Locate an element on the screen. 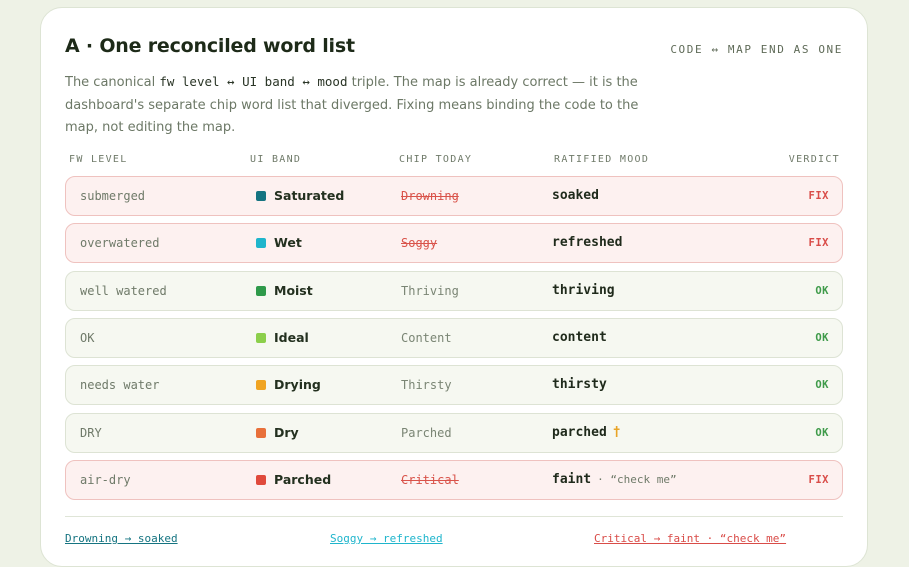 This screenshot has width=909, height=567. fw-level-cell: air-dry is located at coordinates (105, 479).